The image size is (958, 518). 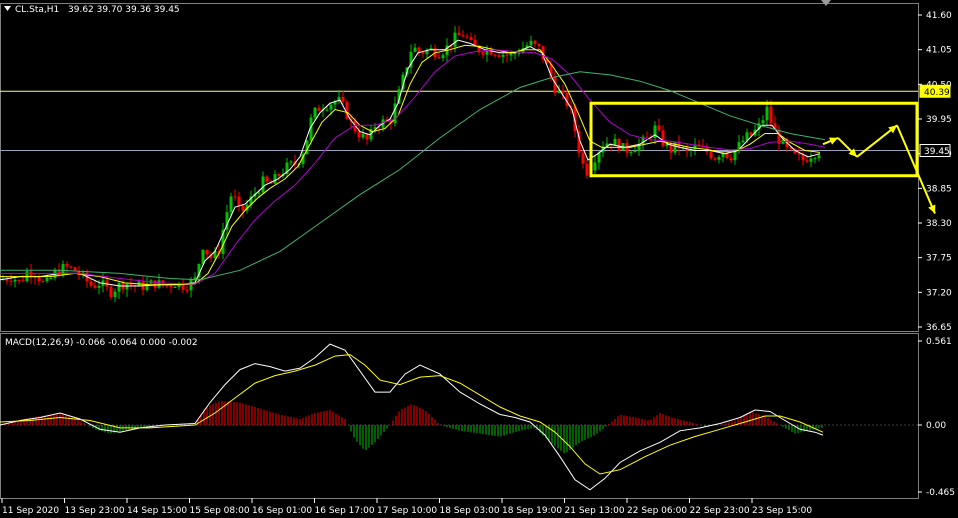 What do you see at coordinates (939, 342) in the screenshot?
I see `macd-tick-label: 0.561` at bounding box center [939, 342].